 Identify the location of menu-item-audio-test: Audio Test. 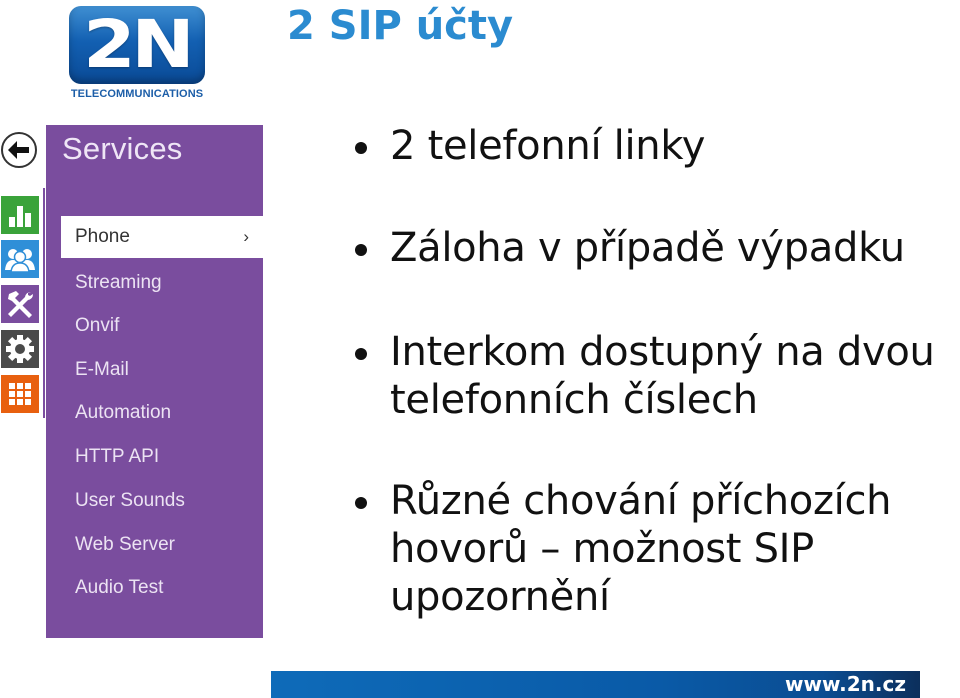
(162, 588).